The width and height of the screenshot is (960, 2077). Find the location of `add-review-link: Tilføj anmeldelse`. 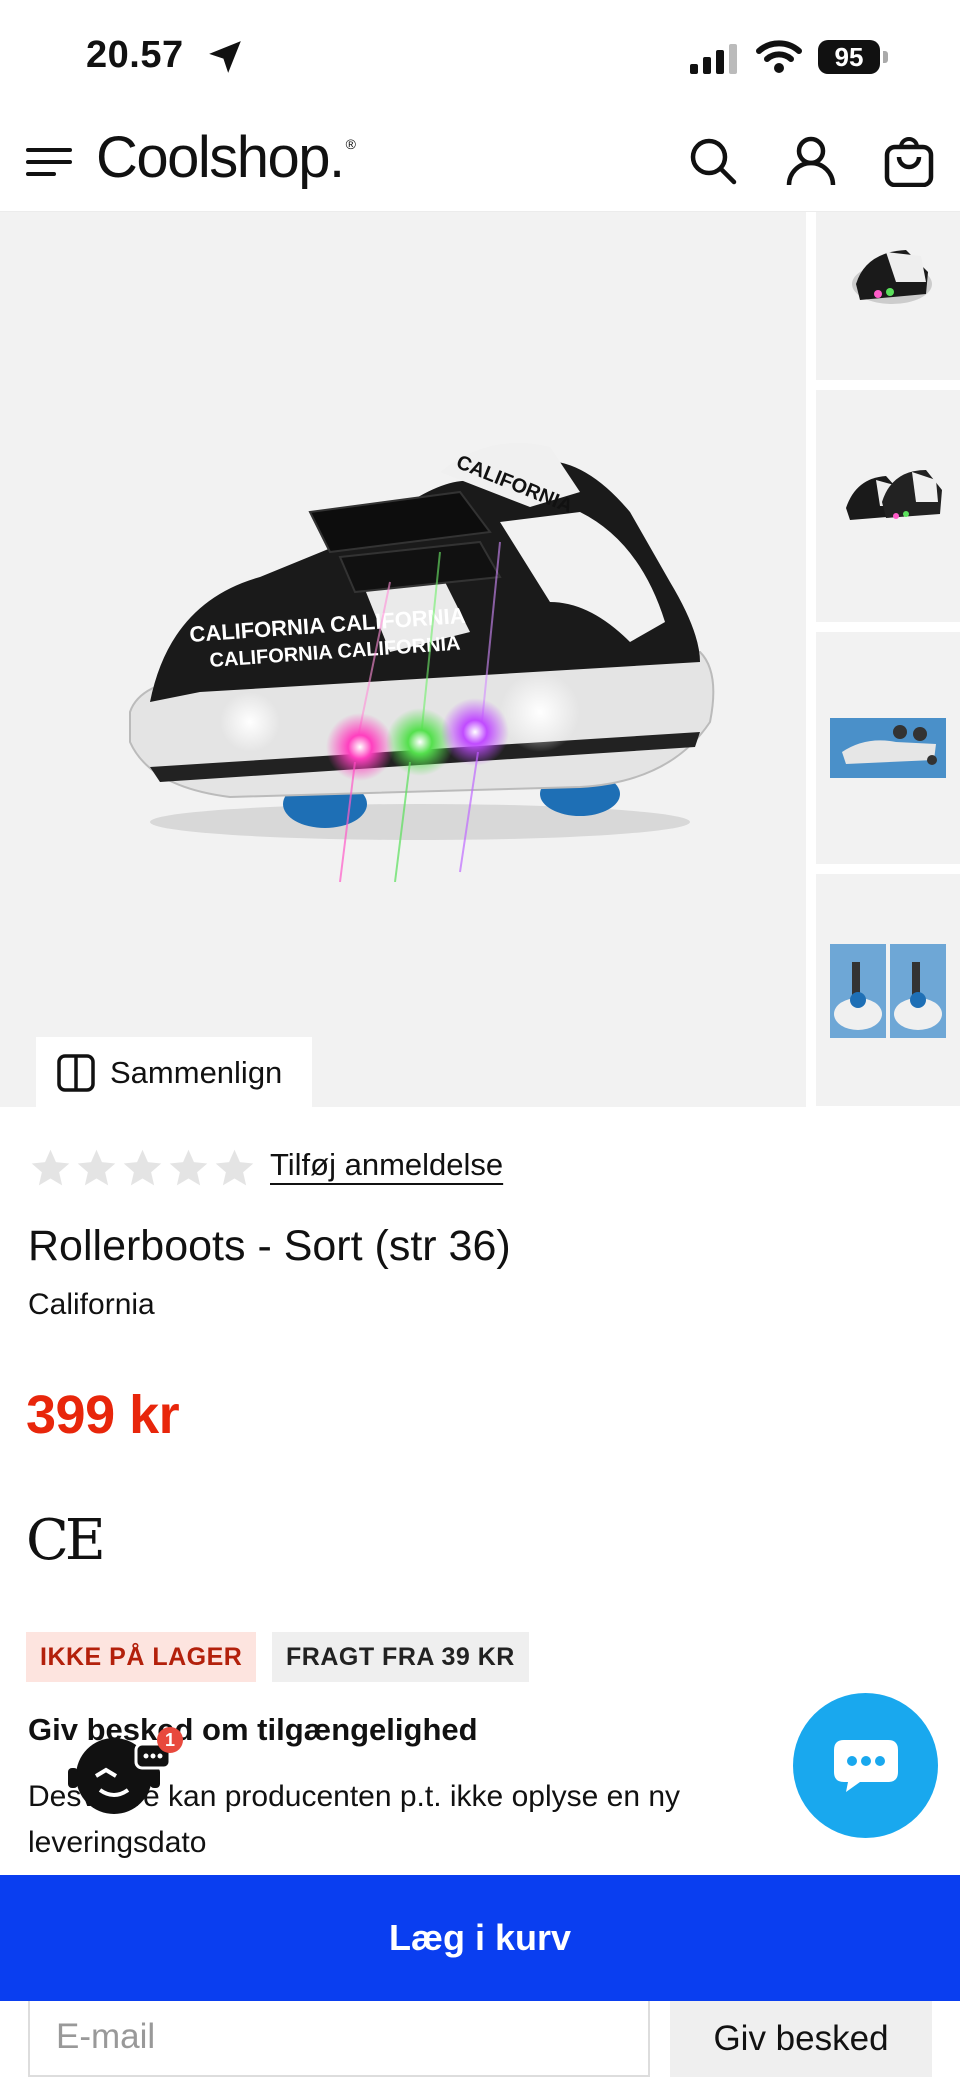

add-review-link: Tilføj anmeldelse is located at coordinates (386, 1165).